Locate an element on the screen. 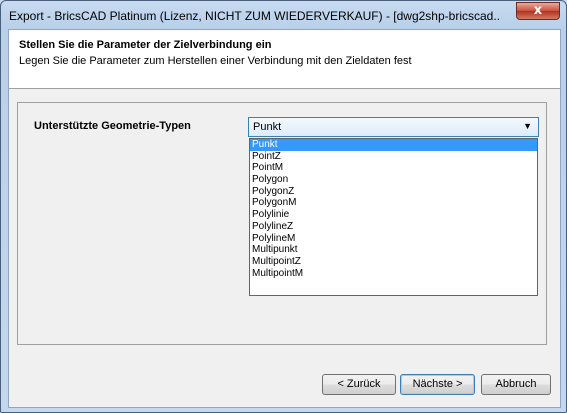 This screenshot has height=413, width=567. back-button: < Zurück is located at coordinates (359, 384).